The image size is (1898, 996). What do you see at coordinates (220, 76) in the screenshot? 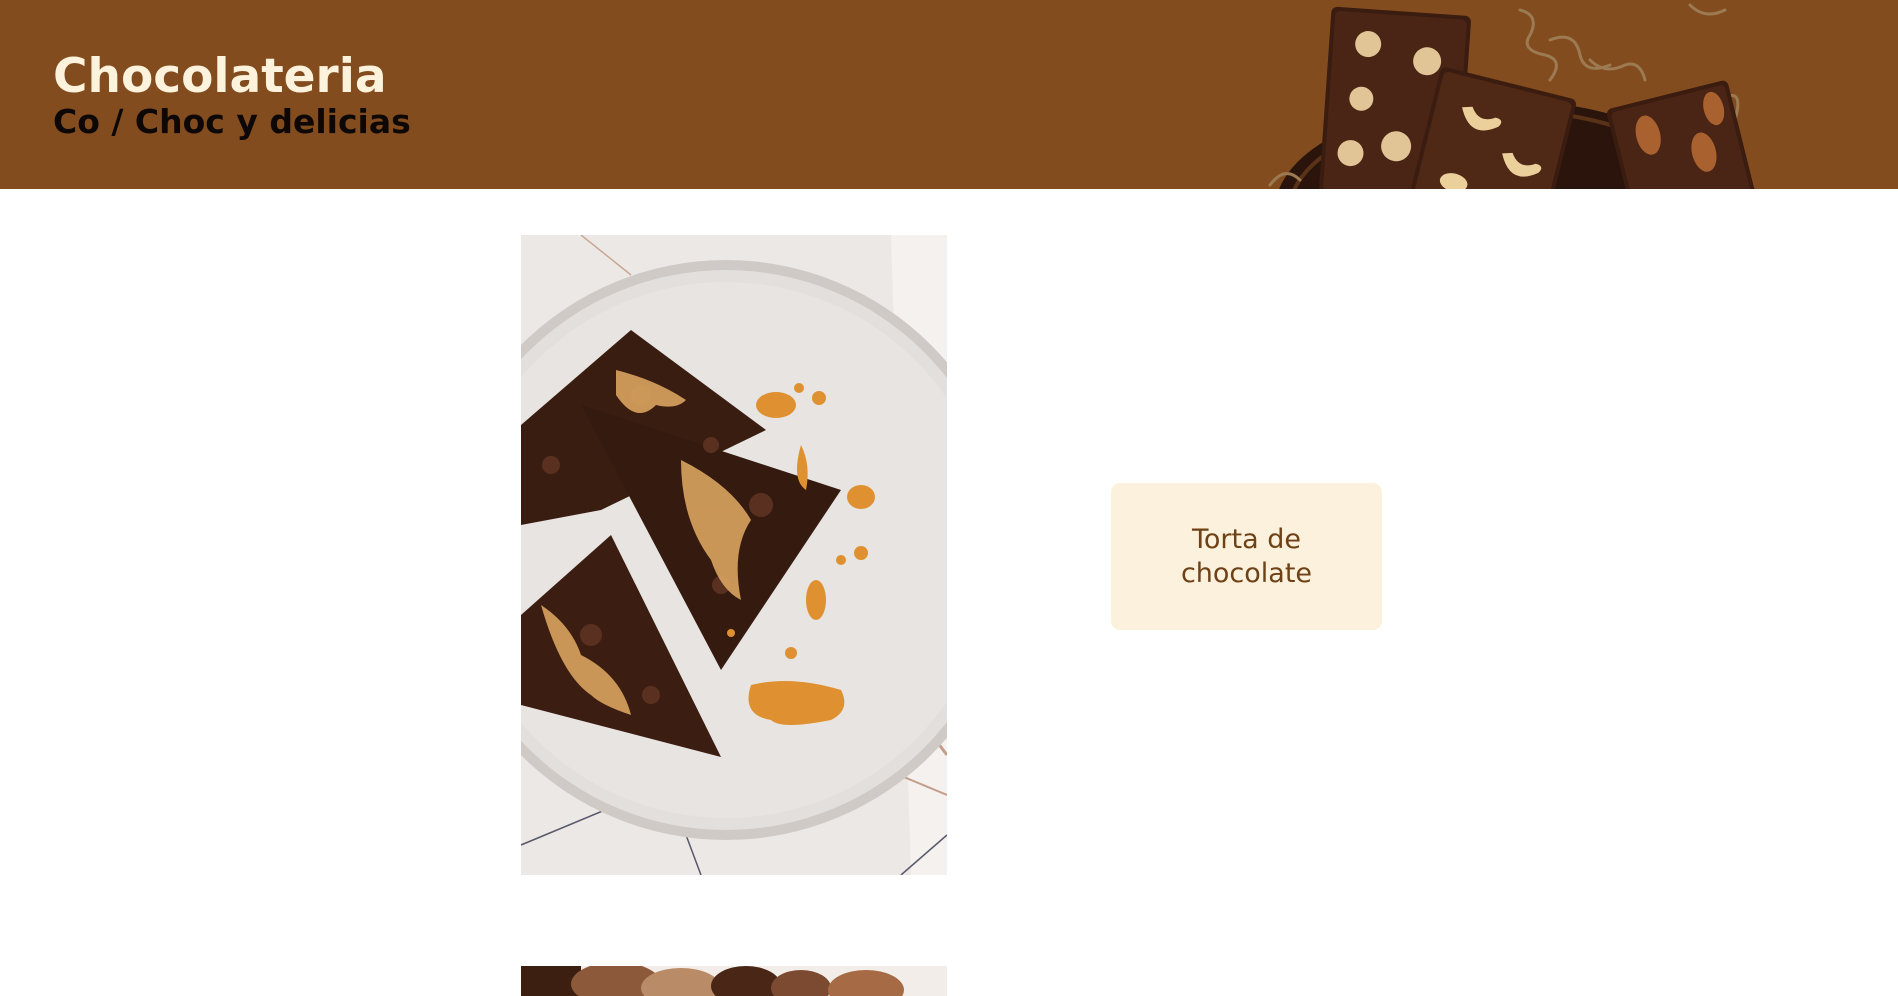
I see `site-title: Chocolateria` at bounding box center [220, 76].